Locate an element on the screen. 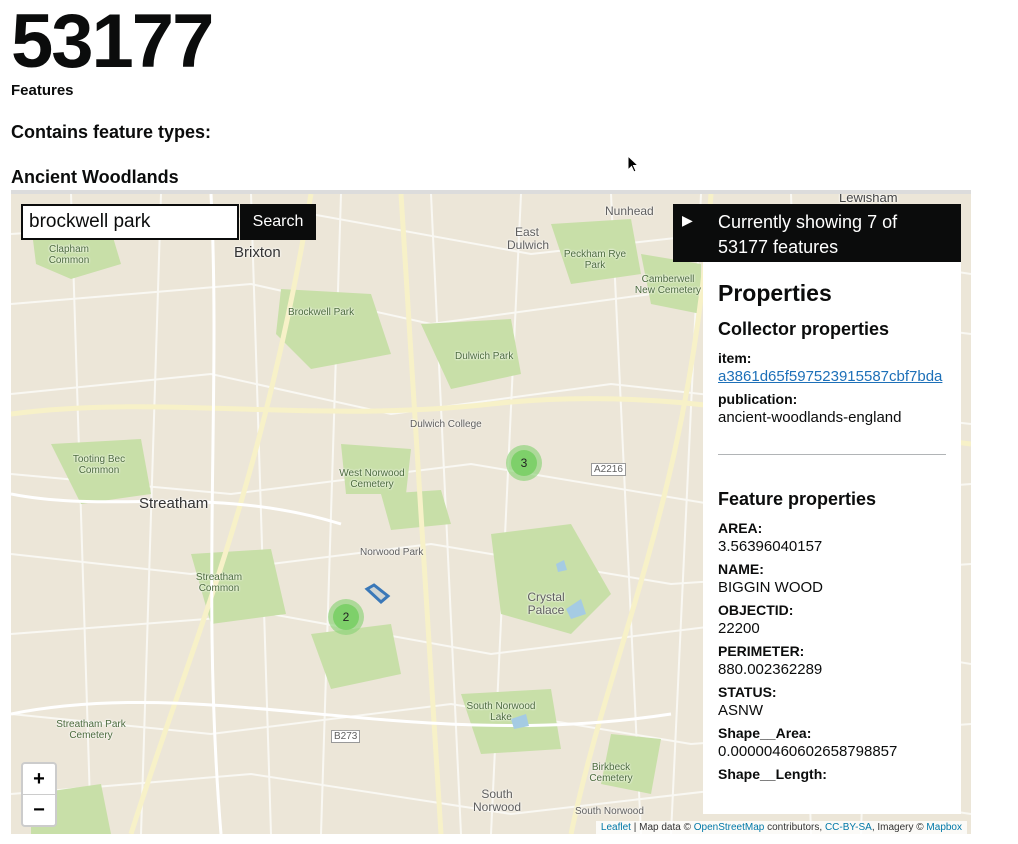 This screenshot has width=1018, height=844. attribution-text: , Imagery © is located at coordinates (899, 827).